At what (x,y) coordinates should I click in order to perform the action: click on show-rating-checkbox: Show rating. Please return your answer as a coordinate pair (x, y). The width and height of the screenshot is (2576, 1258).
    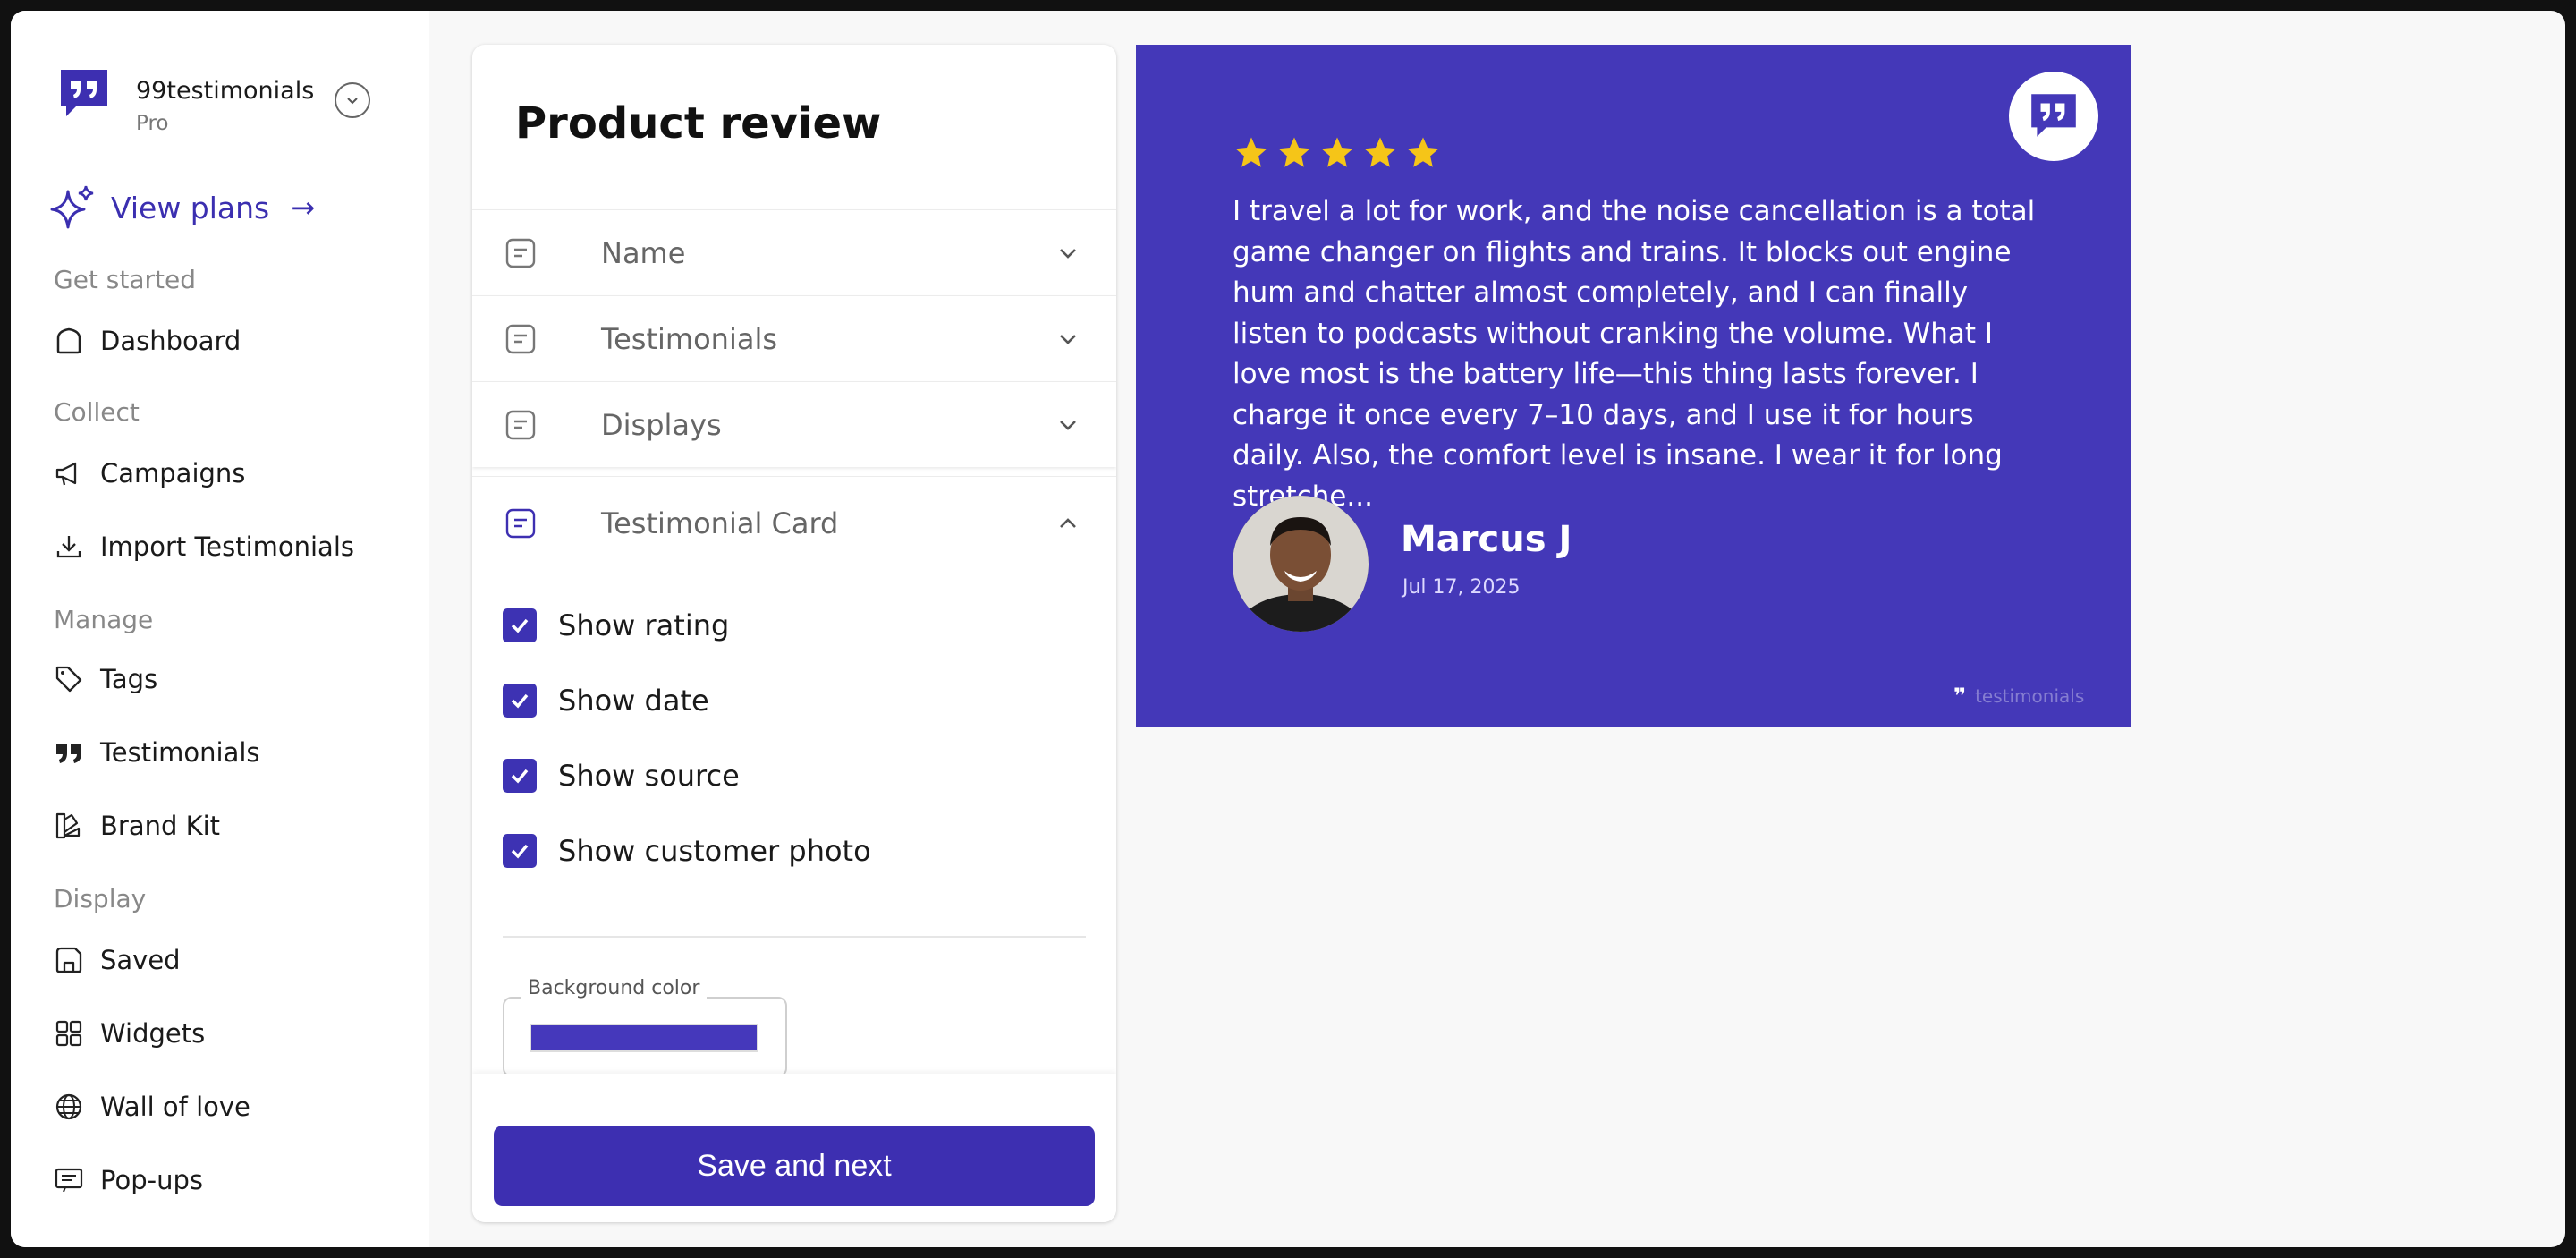
    Looking at the image, I should click on (616, 625).